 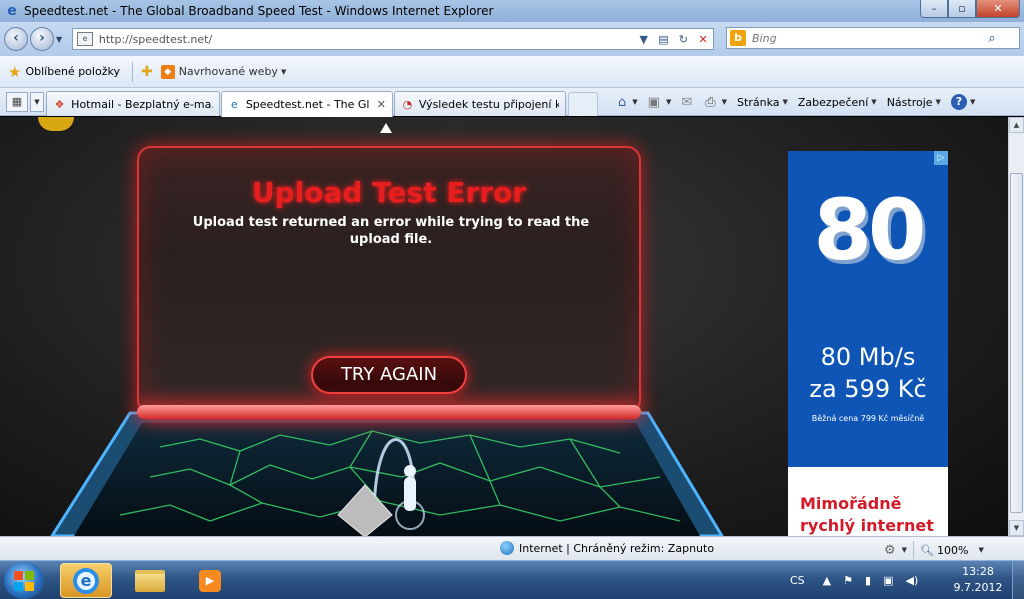 What do you see at coordinates (607, 548) in the screenshot?
I see `security-zone: Internet | Chráněný režim: Zapnuto` at bounding box center [607, 548].